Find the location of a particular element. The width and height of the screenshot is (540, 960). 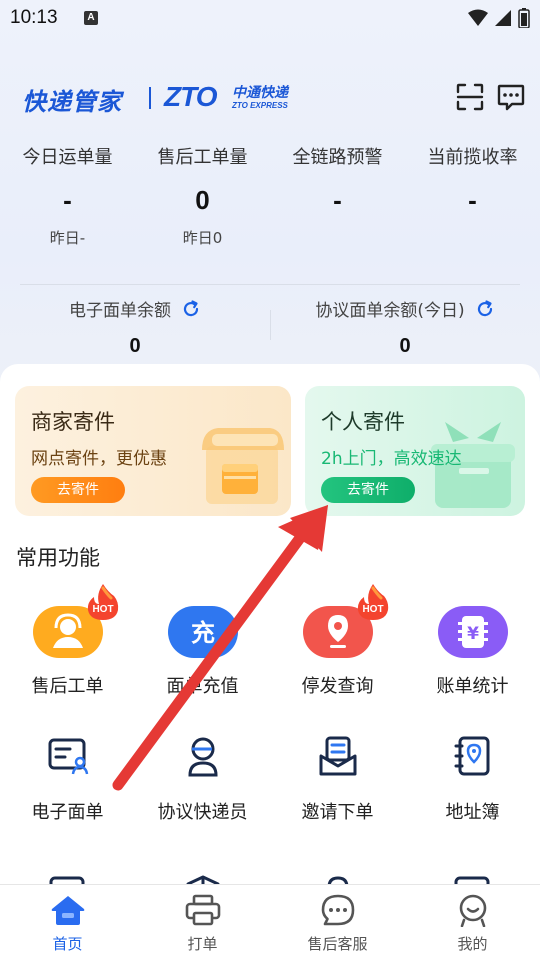

stat-pickup-rate: 当前揽收率 - is located at coordinates (472, 195).